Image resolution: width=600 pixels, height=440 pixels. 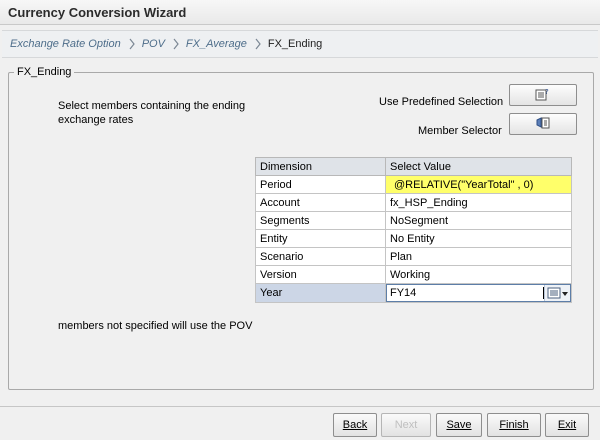 I want to click on value-cell: Plan, so click(x=478, y=256).